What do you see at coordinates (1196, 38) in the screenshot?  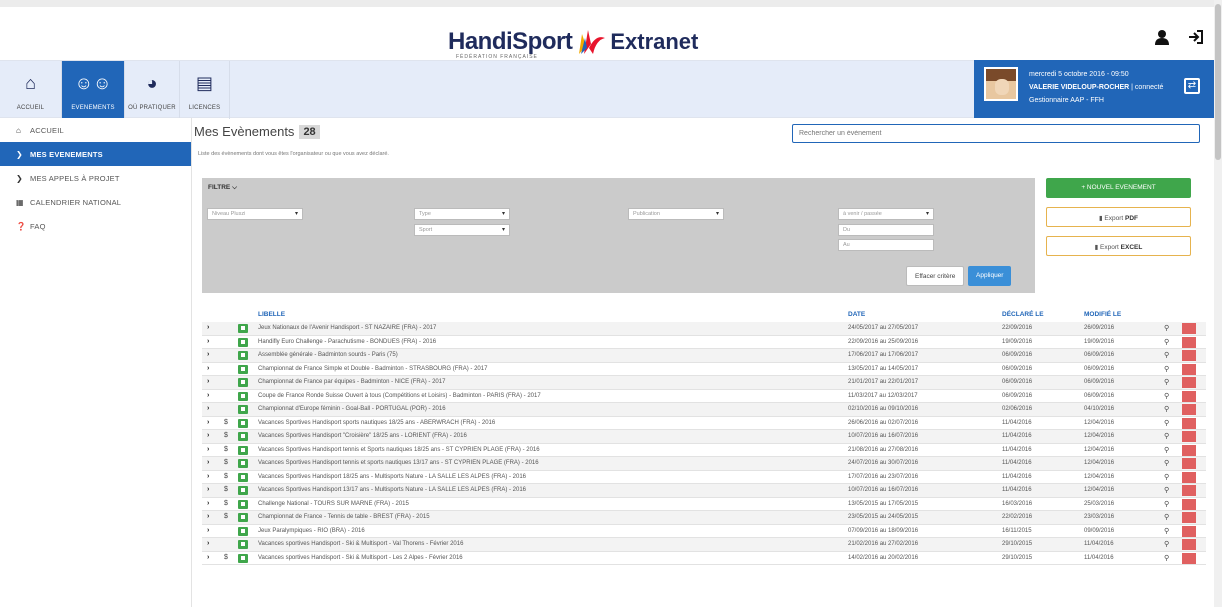 I see `logout-icon` at bounding box center [1196, 38].